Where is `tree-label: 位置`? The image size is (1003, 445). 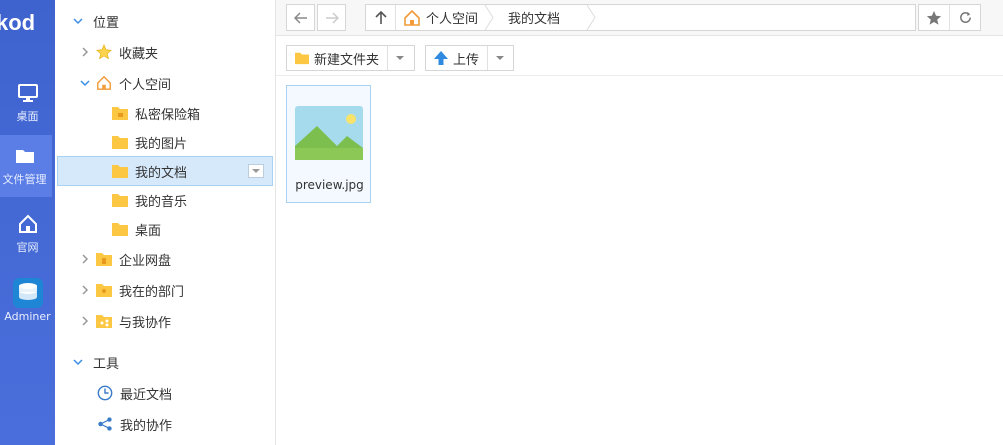
tree-label: 位置 is located at coordinates (106, 23).